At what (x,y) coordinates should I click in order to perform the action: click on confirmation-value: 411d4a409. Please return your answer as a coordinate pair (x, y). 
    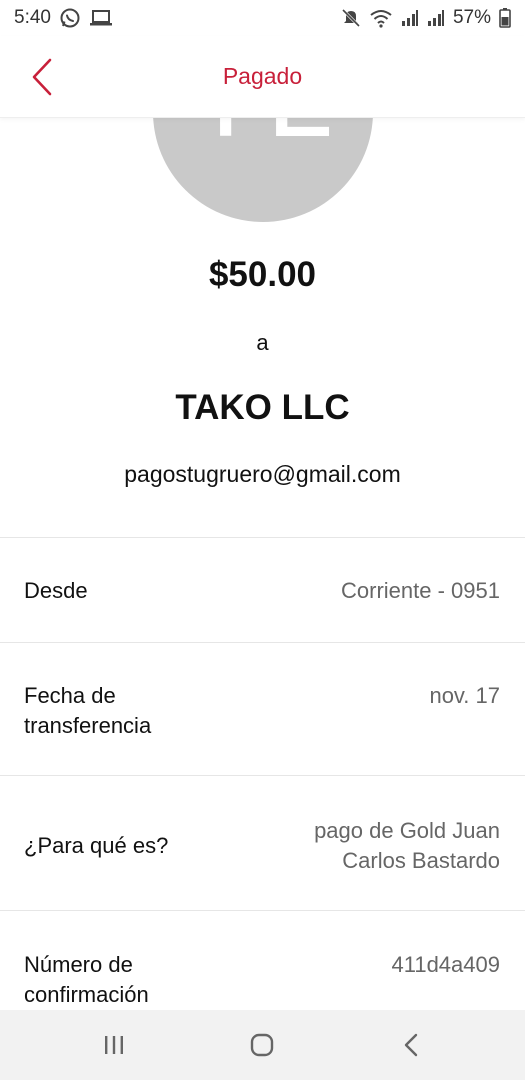
    Looking at the image, I should click on (446, 964).